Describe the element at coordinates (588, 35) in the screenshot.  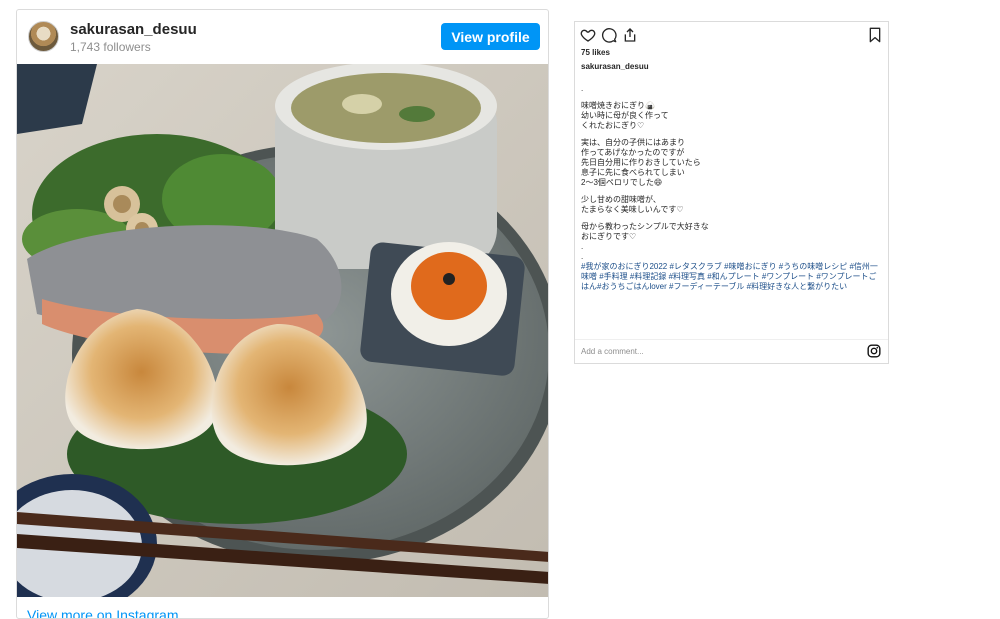
I see `heart-icon` at that location.